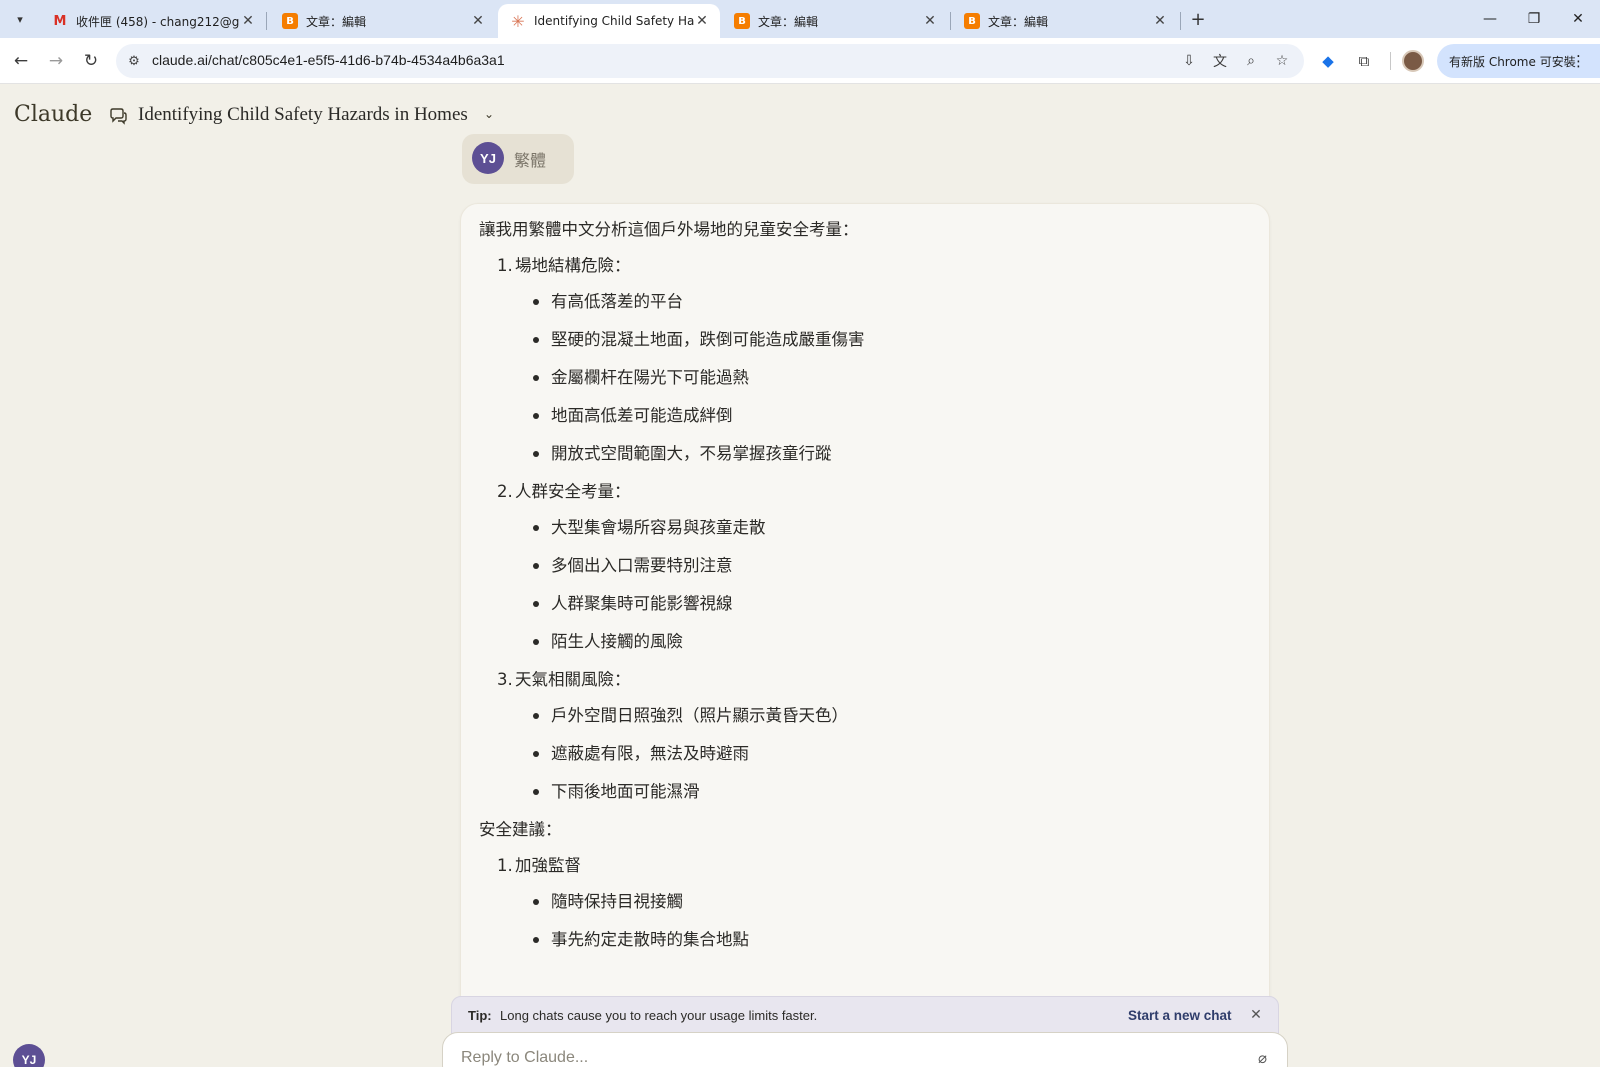 The image size is (1600, 1067). I want to click on list-item: 金屬欄杆在陽光下可能過熱, so click(891, 378).